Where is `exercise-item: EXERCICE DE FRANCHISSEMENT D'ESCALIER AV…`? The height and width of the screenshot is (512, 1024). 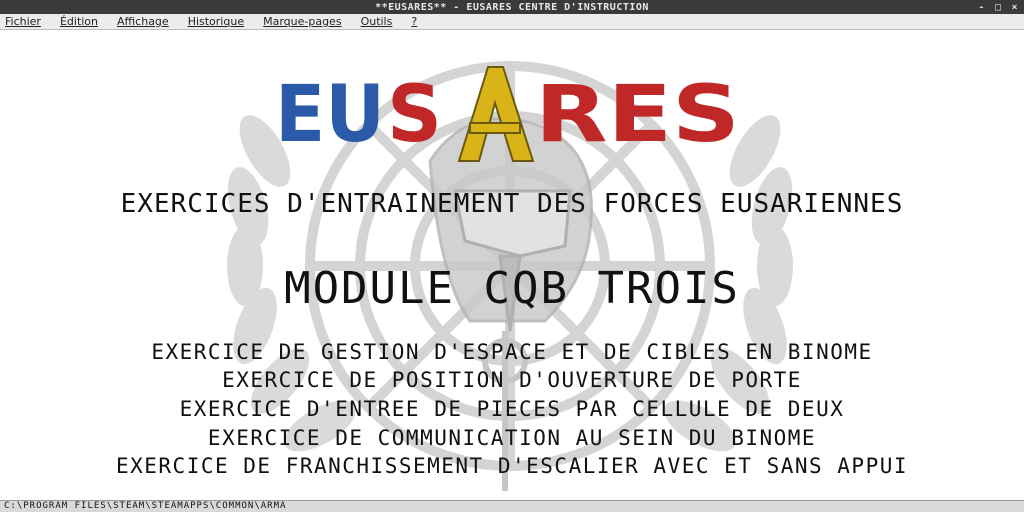
exercise-item: EXERCICE DE FRANCHISSEMENT D'ESCALIER AV… is located at coordinates (511, 466).